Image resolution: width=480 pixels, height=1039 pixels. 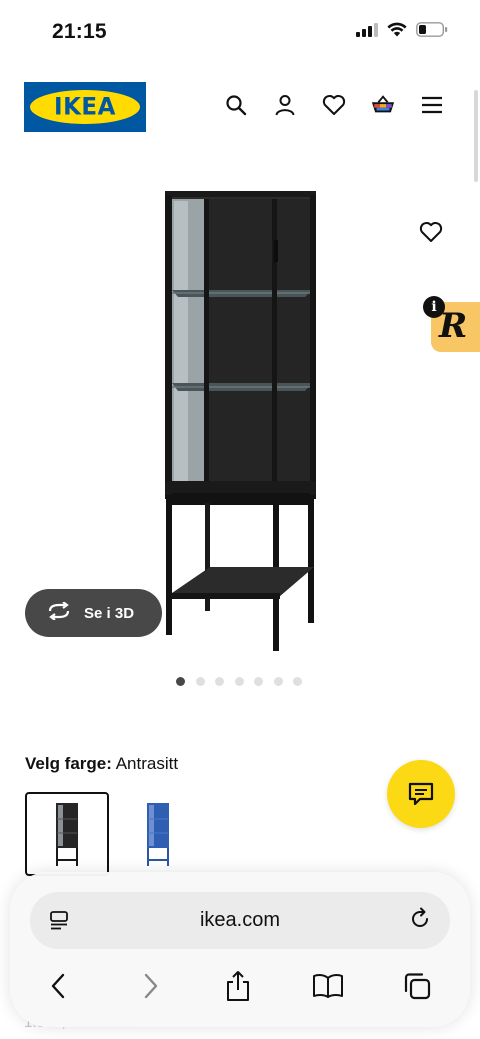 I want to click on logo-text: IKEA, so click(x=85, y=107).